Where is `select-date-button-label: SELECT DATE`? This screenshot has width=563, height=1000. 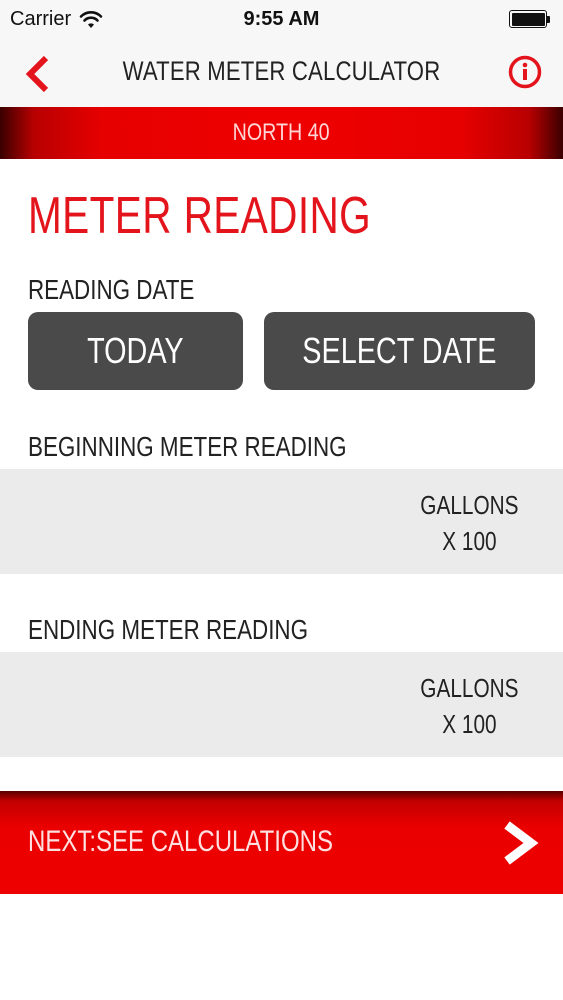
select-date-button-label: SELECT DATE is located at coordinates (399, 350).